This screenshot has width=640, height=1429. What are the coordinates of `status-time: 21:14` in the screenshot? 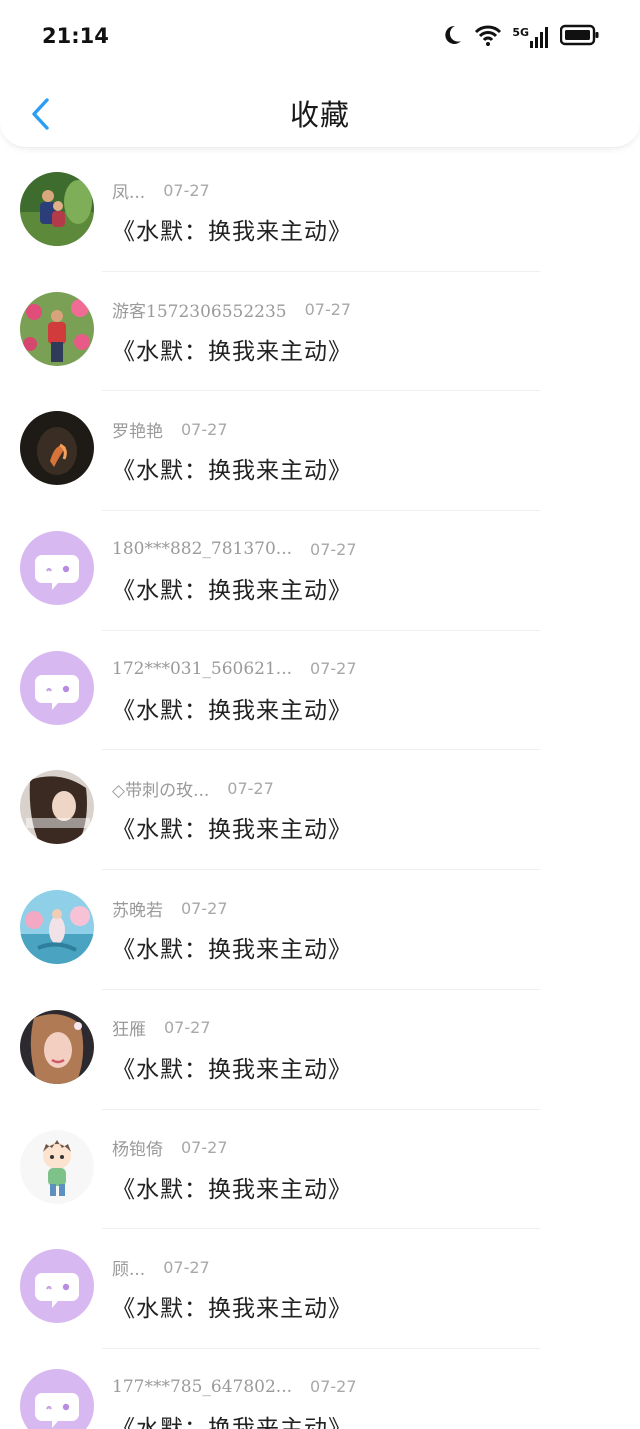 It's located at (75, 36).